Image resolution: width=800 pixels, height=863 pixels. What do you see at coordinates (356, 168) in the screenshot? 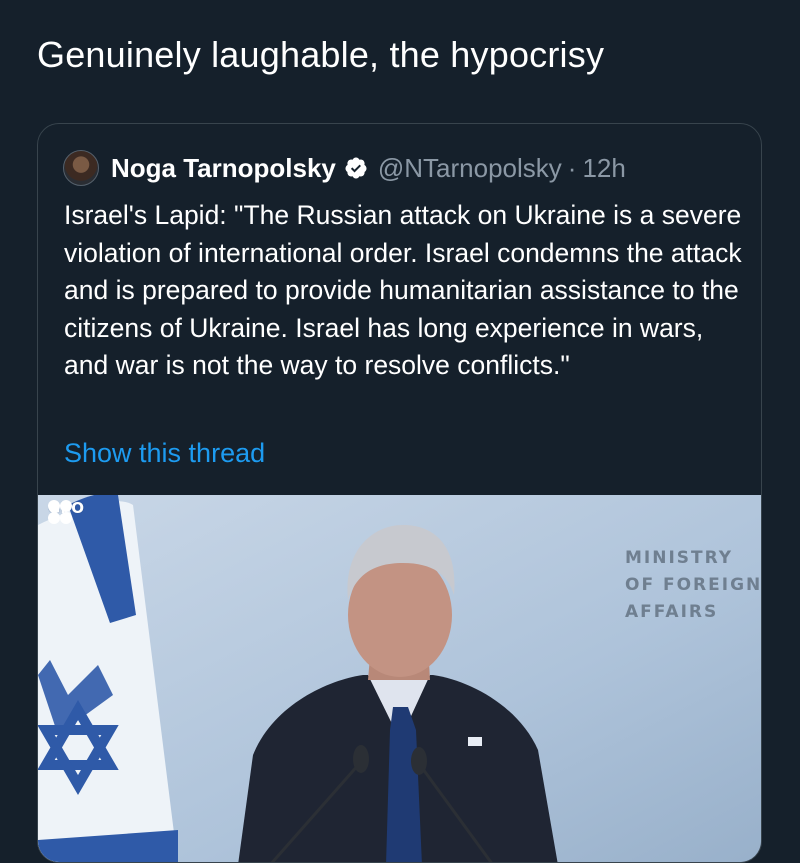
I see `verified-badge-icon` at bounding box center [356, 168].